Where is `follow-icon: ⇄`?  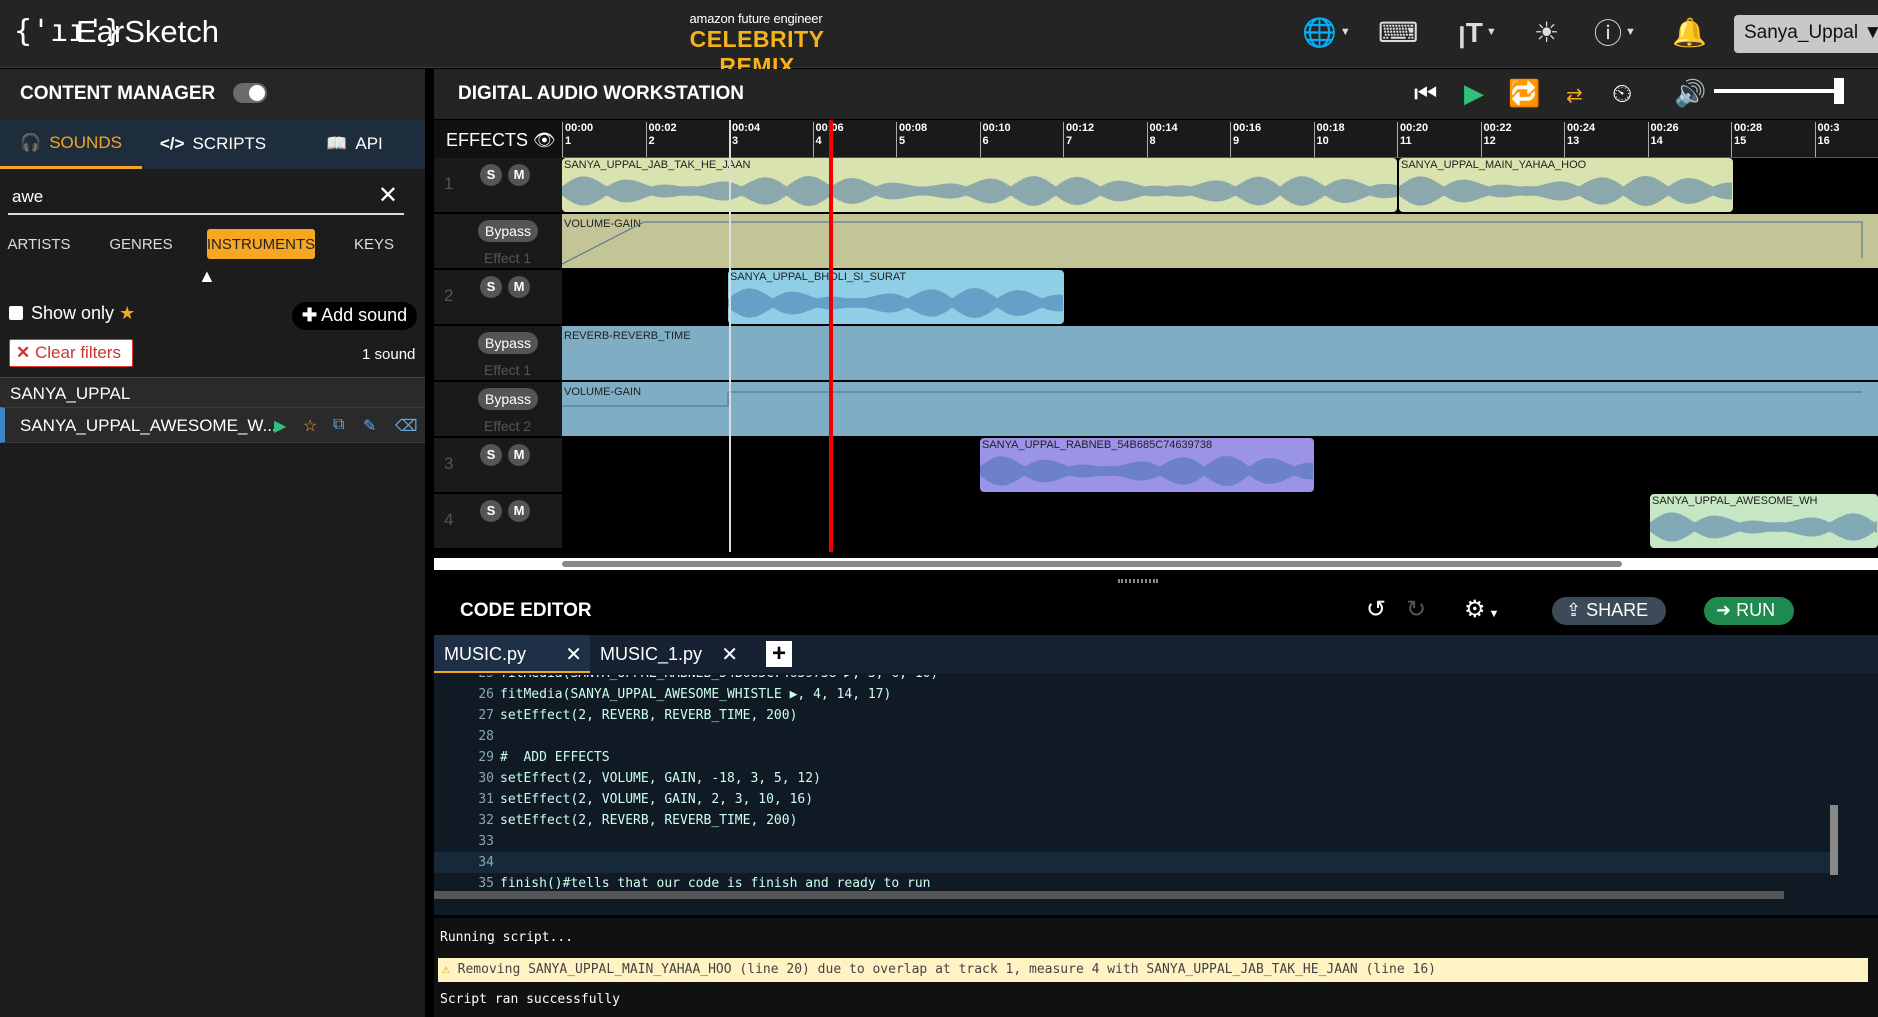 follow-icon: ⇄ is located at coordinates (1574, 95).